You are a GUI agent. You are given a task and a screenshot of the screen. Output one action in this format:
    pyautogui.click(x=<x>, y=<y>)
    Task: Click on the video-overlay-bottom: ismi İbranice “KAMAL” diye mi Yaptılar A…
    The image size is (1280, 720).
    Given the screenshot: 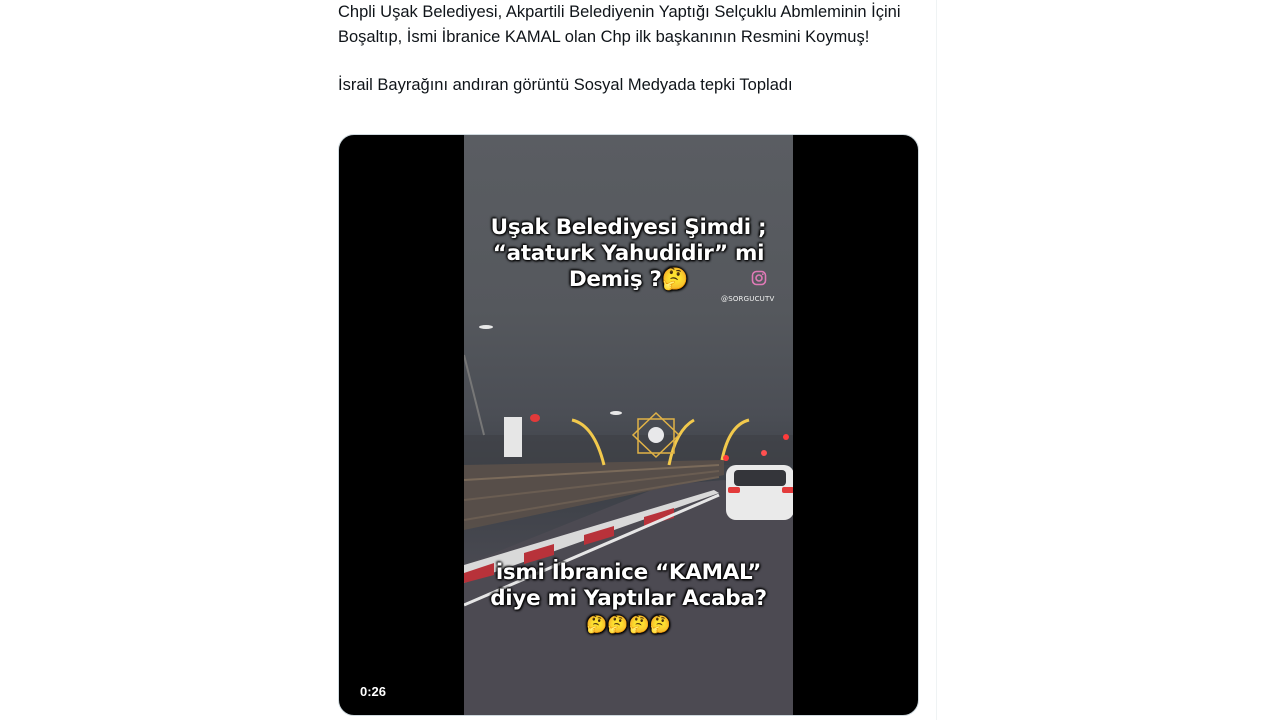 What is the action you would take?
    pyautogui.click(x=628, y=599)
    